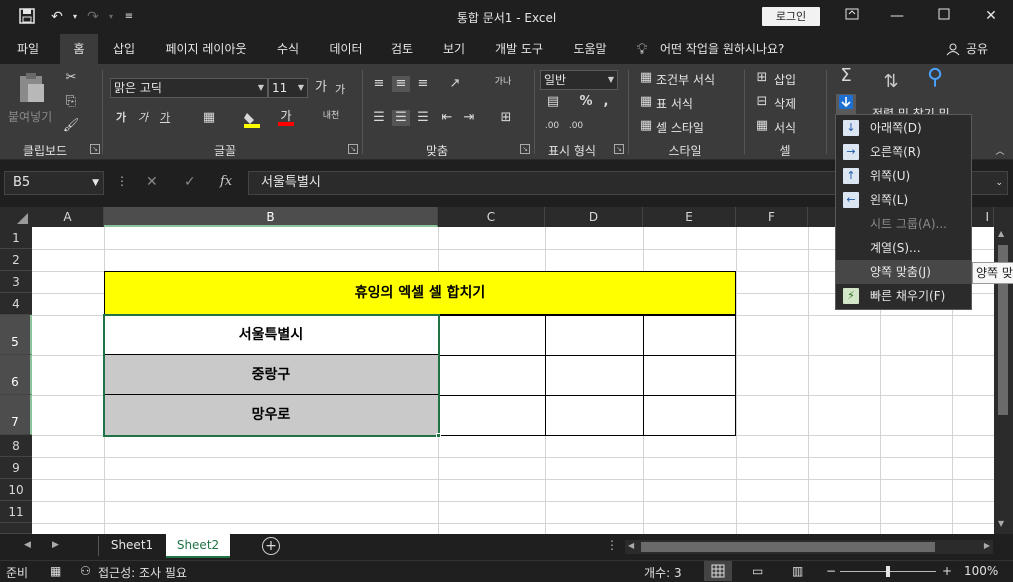  What do you see at coordinates (401, 84) in the screenshot?
I see `align-middle-icon: ≡` at bounding box center [401, 84].